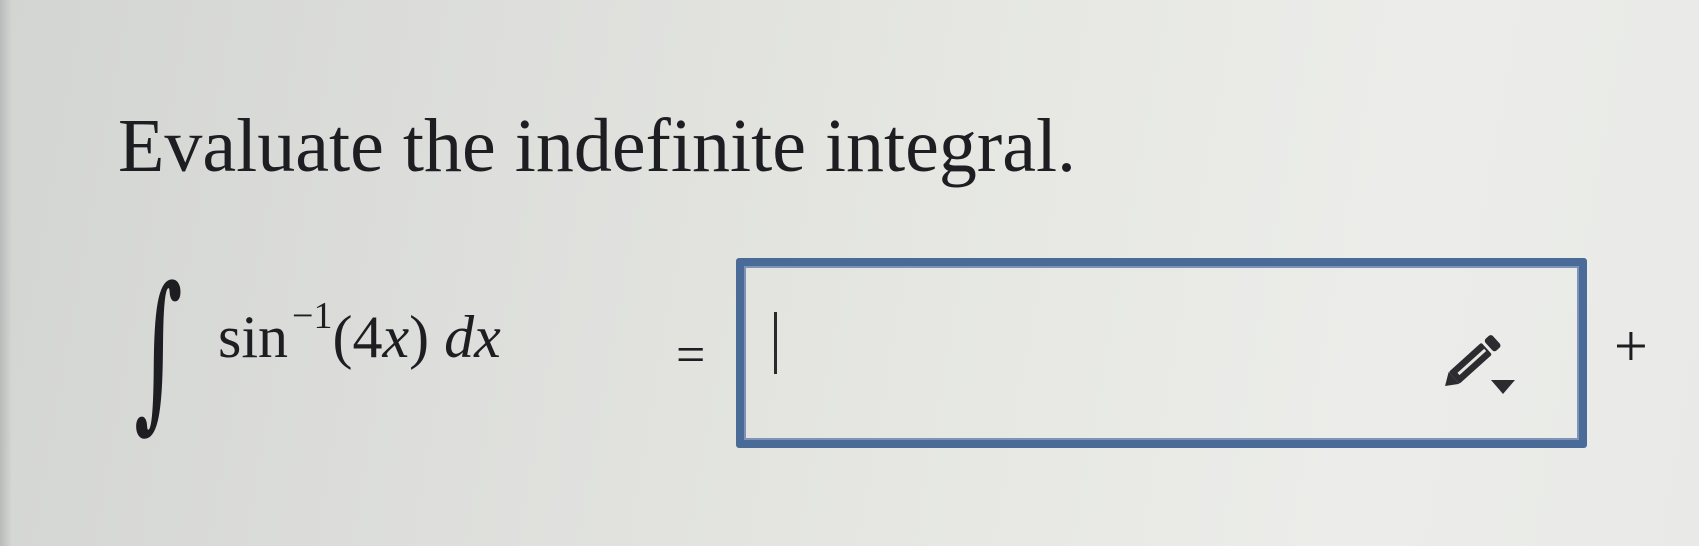  Describe the element at coordinates (1503, 387) in the screenshot. I see `dropdown-arrow-icon` at that location.